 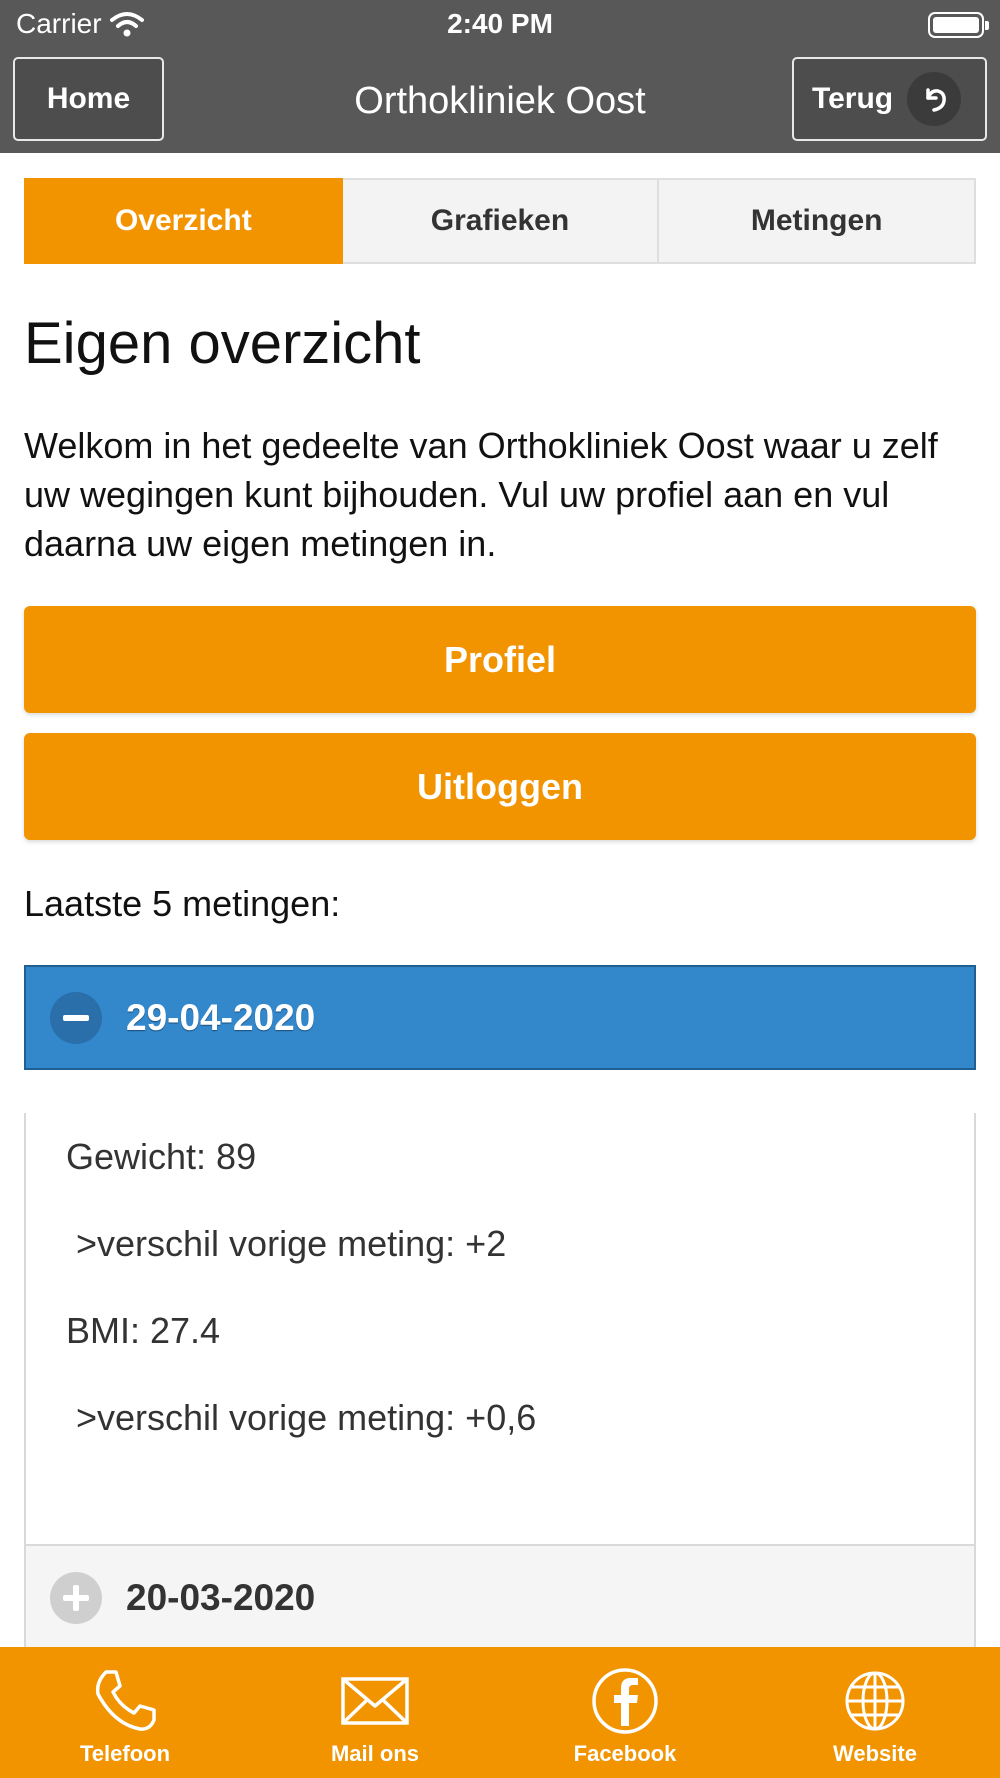 What do you see at coordinates (76, 1017) in the screenshot?
I see `collapse-minus-icon` at bounding box center [76, 1017].